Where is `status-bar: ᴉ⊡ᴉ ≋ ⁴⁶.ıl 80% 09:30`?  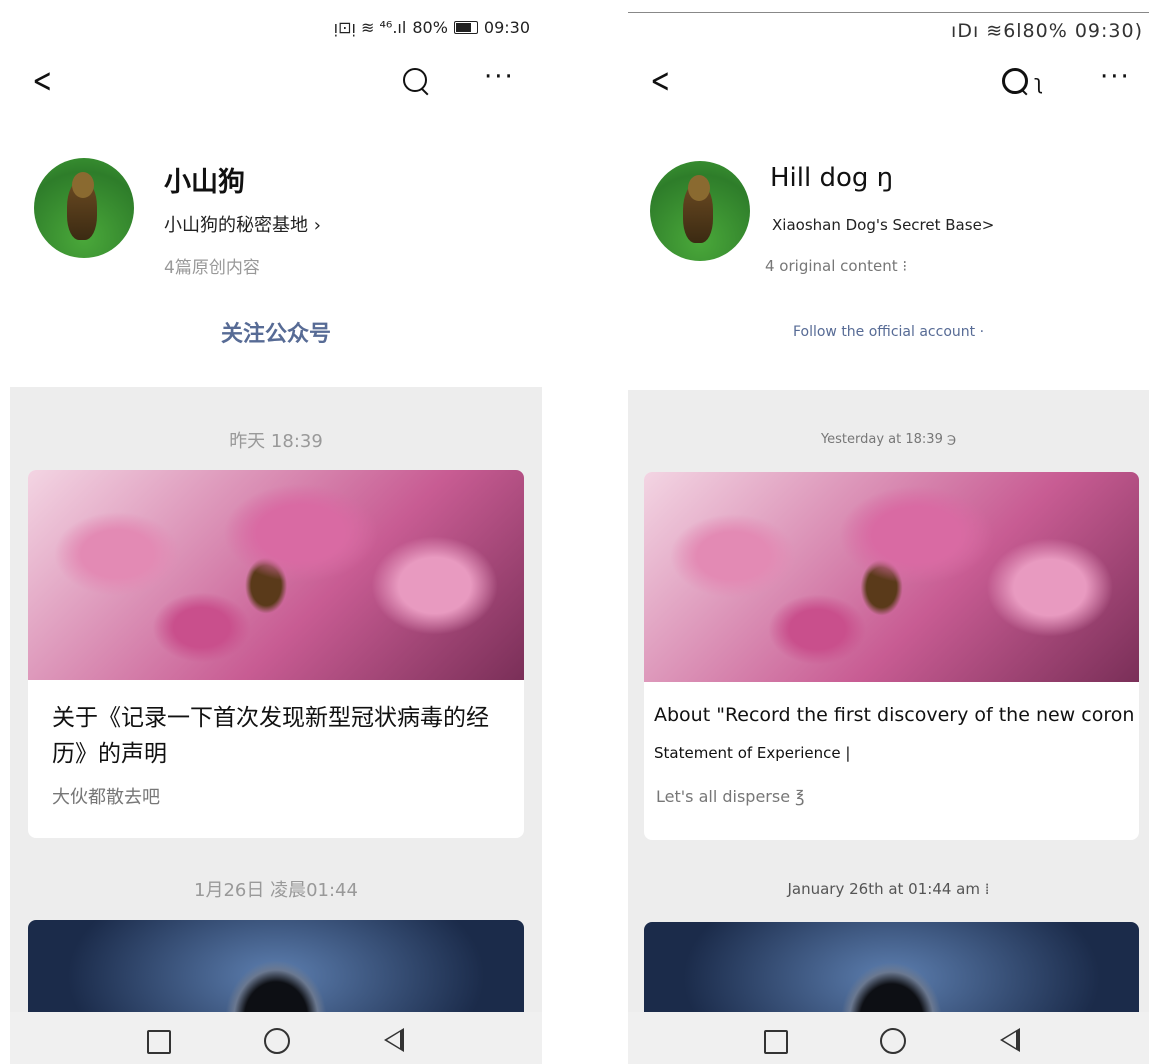
status-bar: ᴉ⊡ᴉ ≋ ⁴⁶.ıl 80% 09:30 is located at coordinates (432, 27).